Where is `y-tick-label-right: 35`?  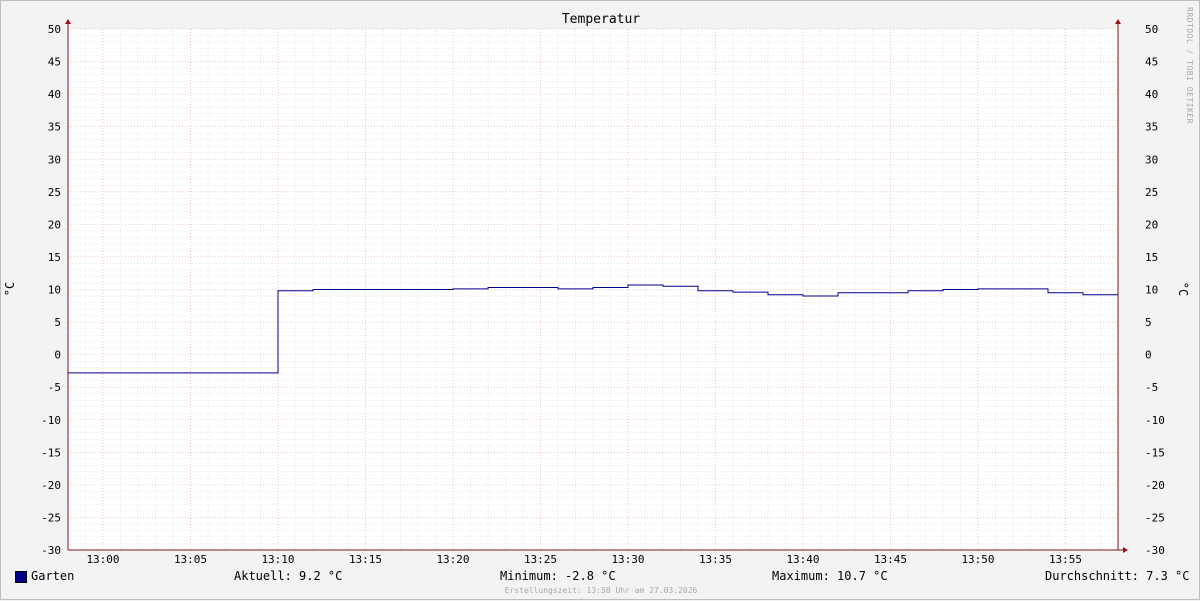 y-tick-label-right: 35 is located at coordinates (1151, 127).